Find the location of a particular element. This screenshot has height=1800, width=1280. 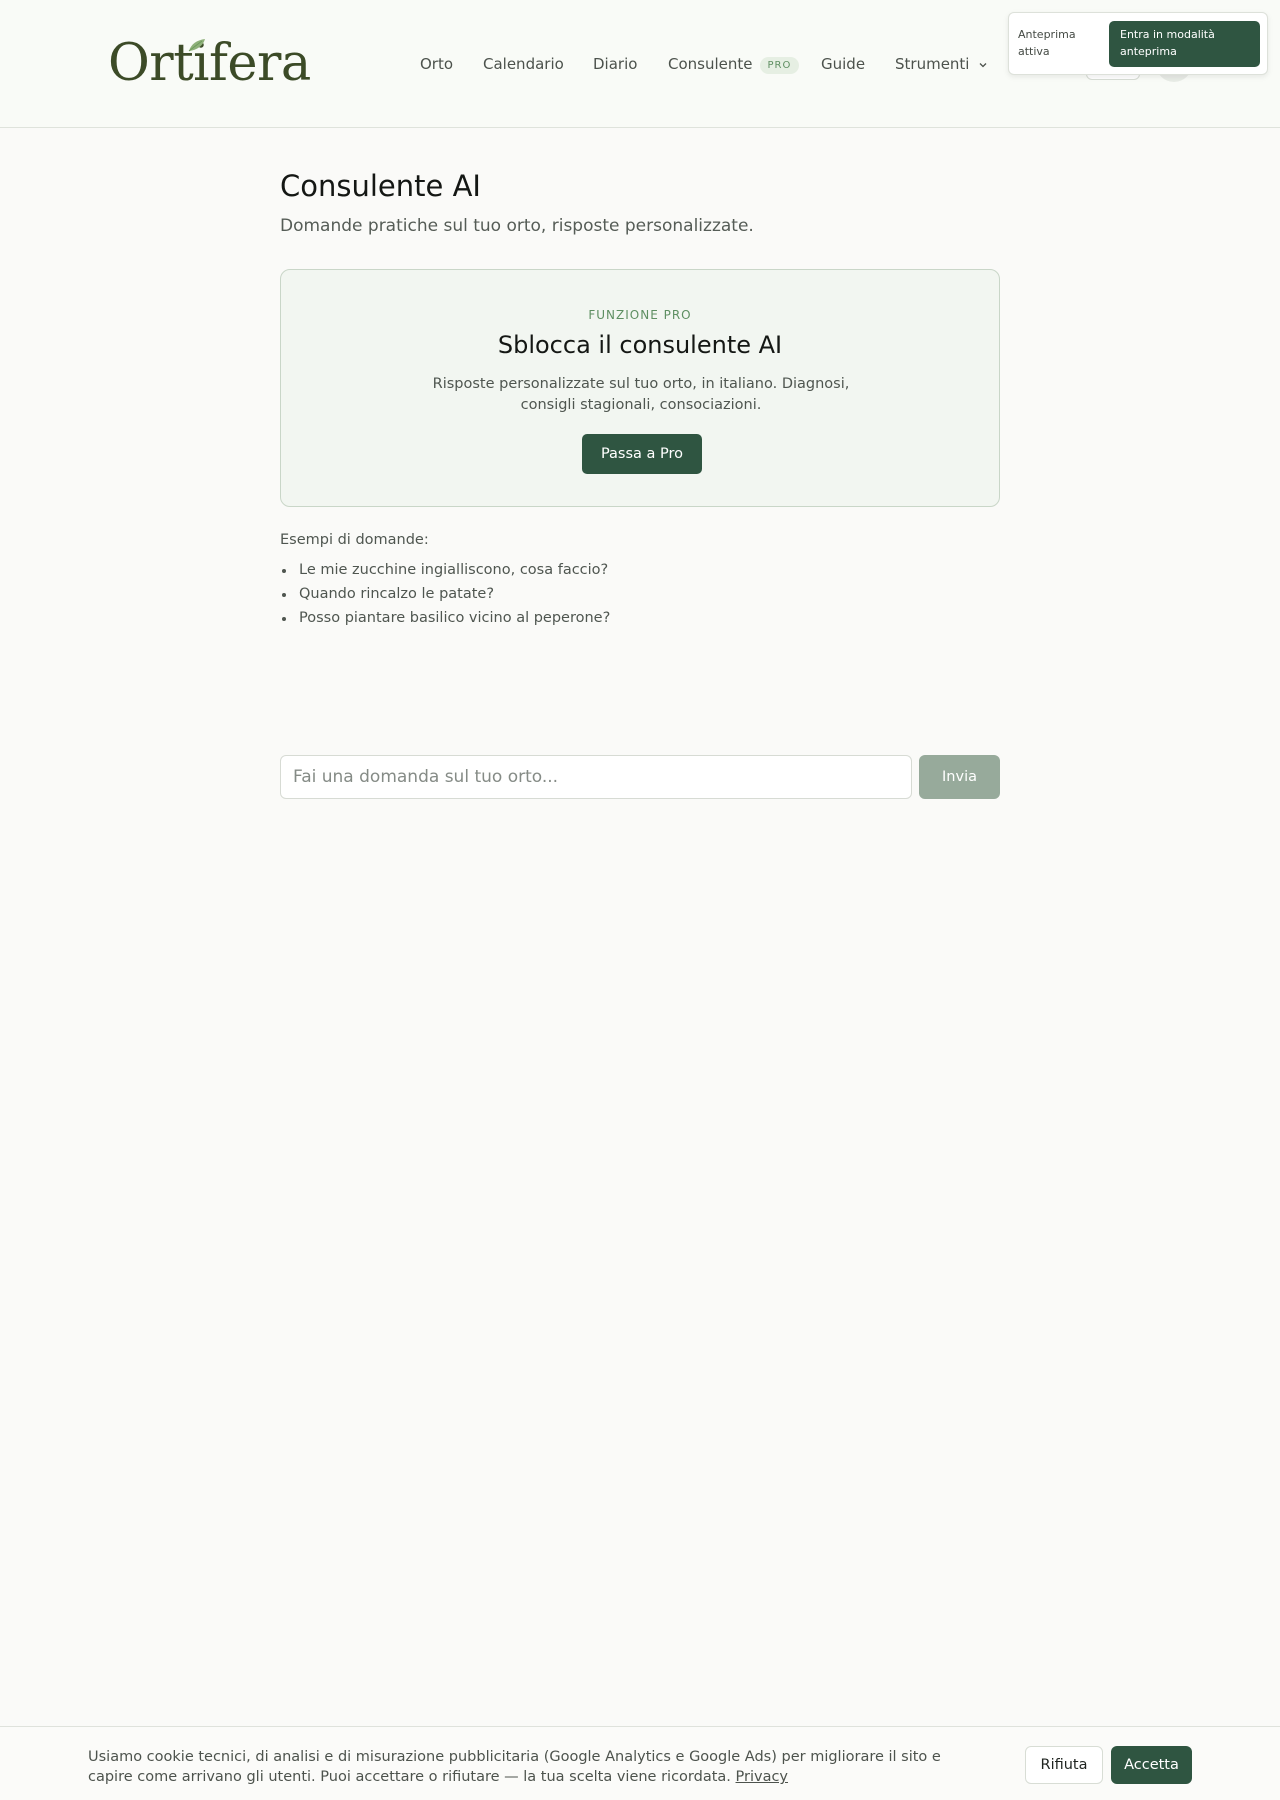

nav-item-strumenti: Strumenti is located at coordinates (941, 64).